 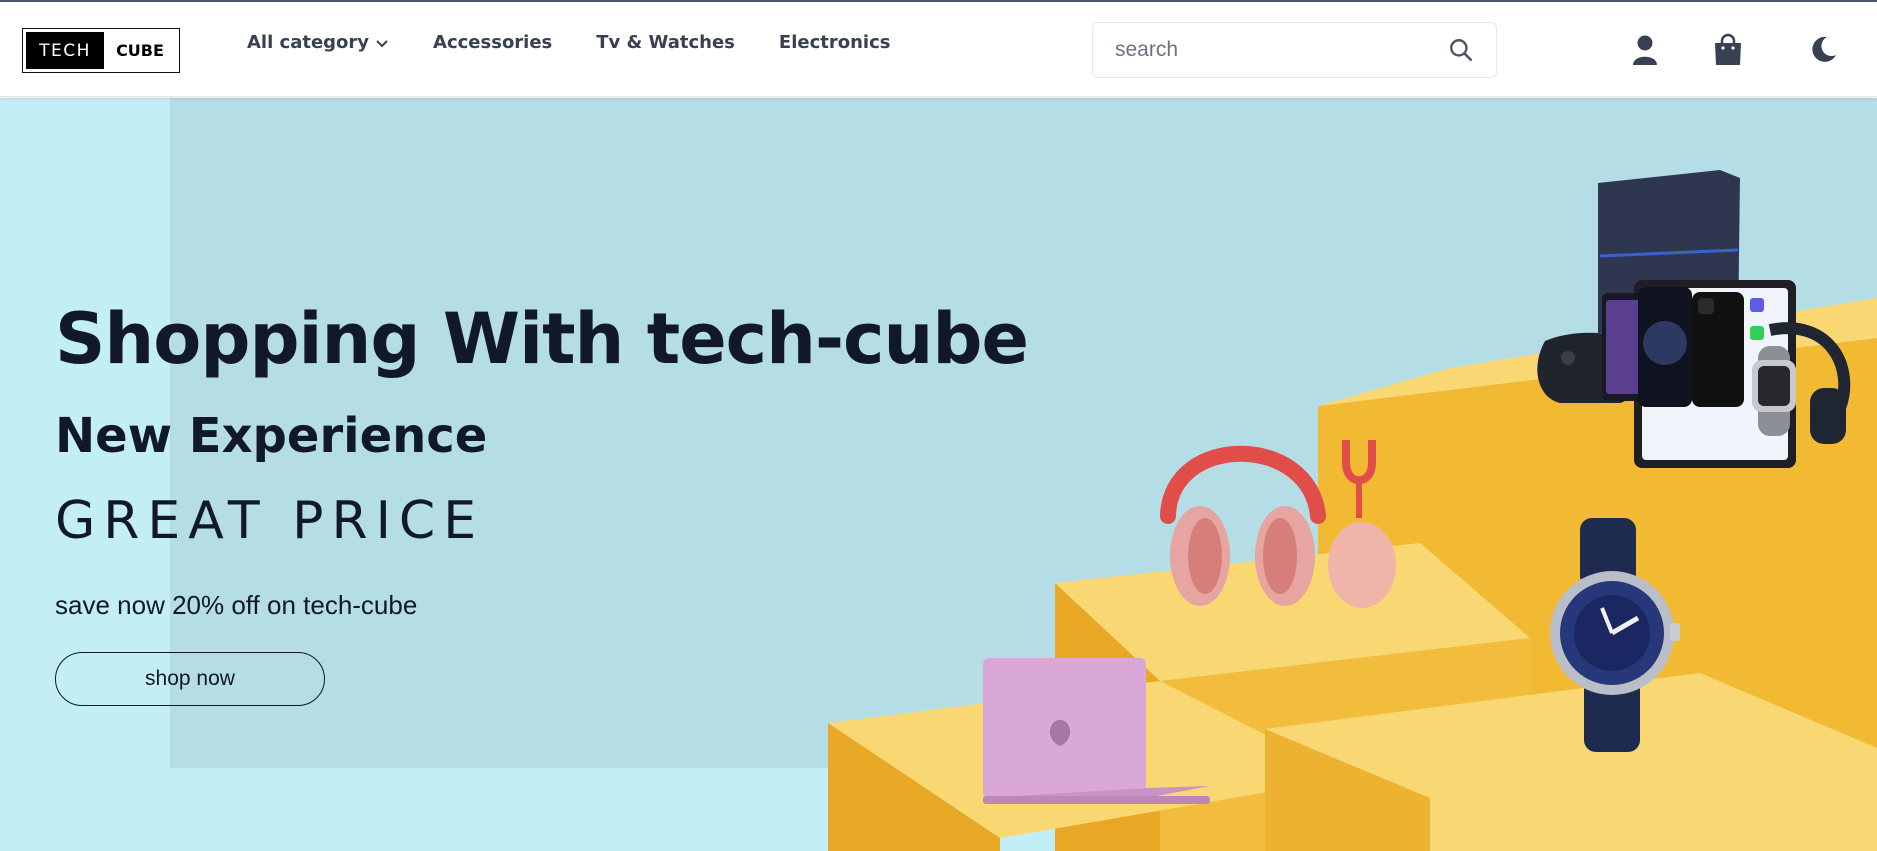 What do you see at coordinates (1728, 52) in the screenshot?
I see `shopping-bag-icon` at bounding box center [1728, 52].